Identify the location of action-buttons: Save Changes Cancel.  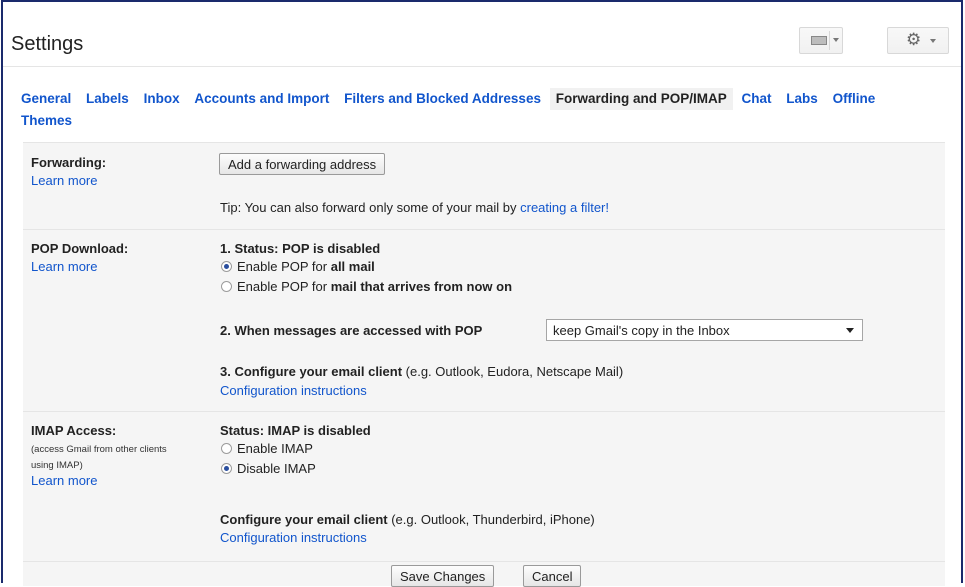
(484, 574).